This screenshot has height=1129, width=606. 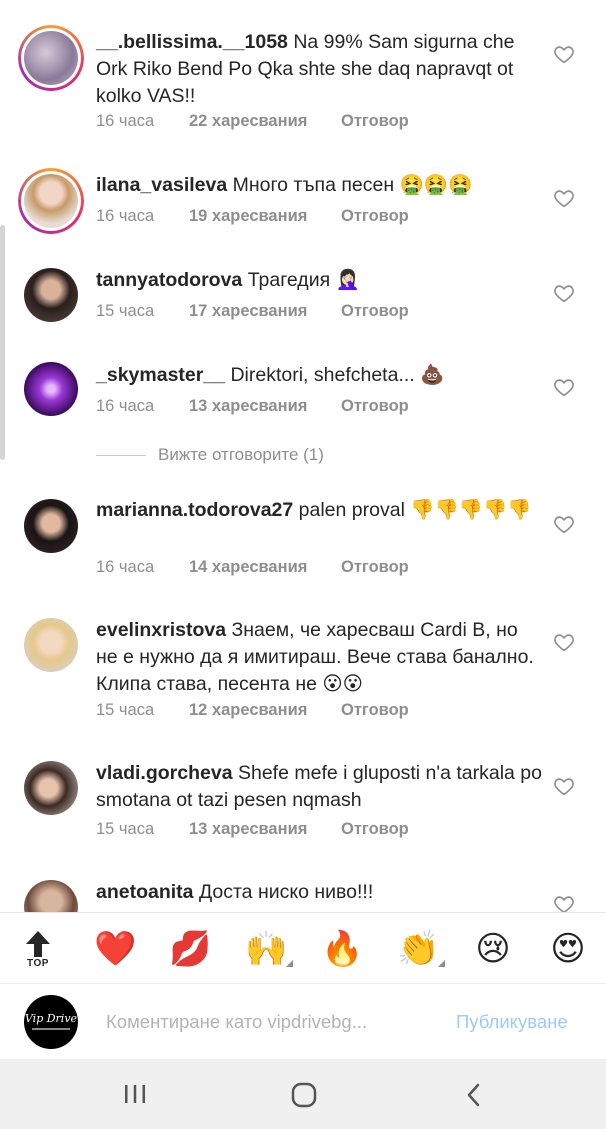 What do you see at coordinates (164, 773) in the screenshot?
I see `comment-username: vladi.gorcheva` at bounding box center [164, 773].